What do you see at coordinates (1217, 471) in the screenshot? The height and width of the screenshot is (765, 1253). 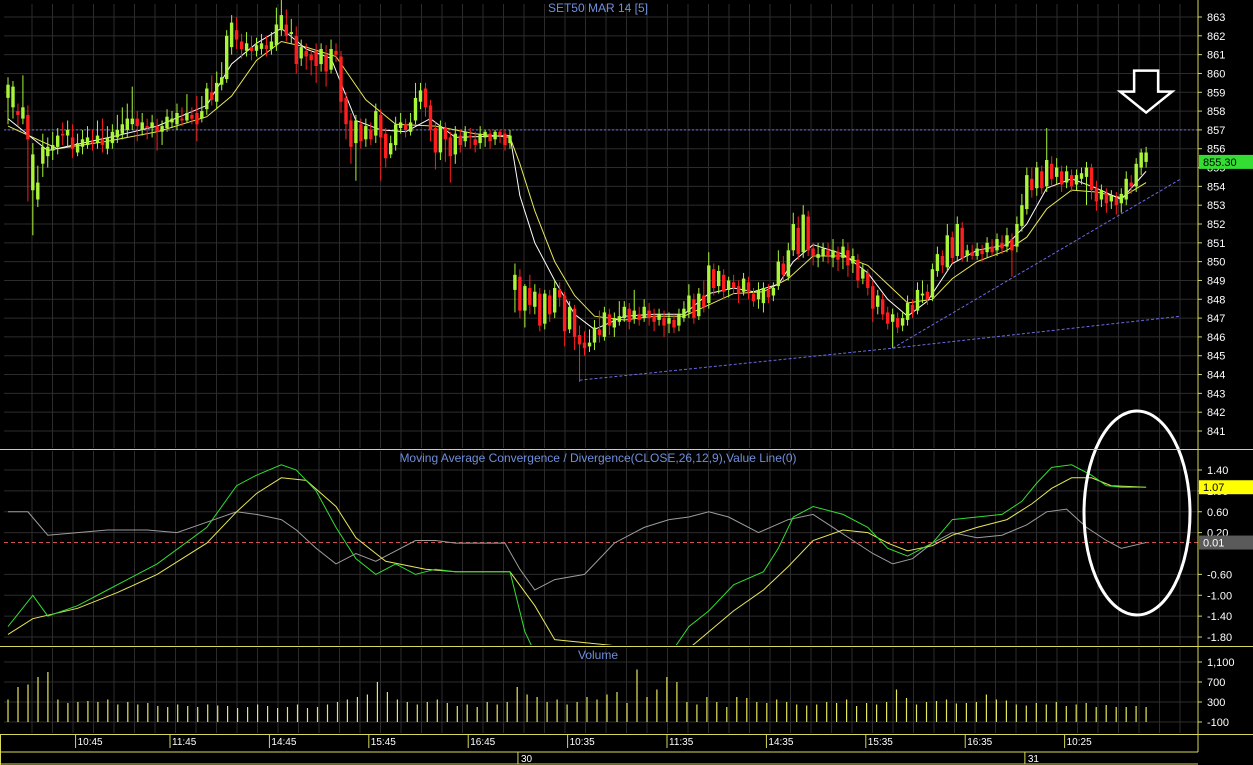 I see `macd-tick-label: 1.40` at bounding box center [1217, 471].